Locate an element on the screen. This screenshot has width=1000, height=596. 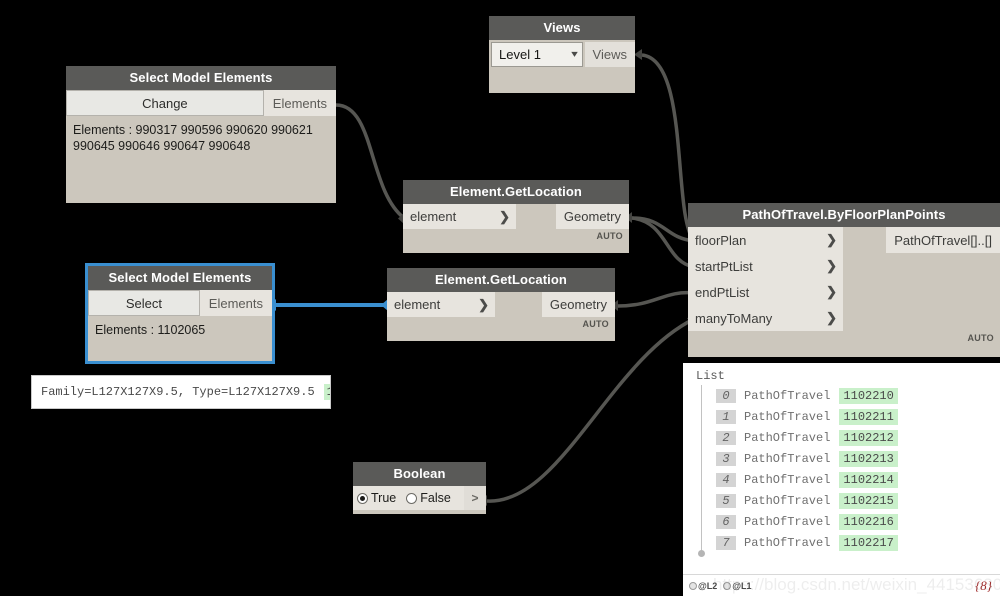
list-item: 2 PathOfTravel 1102212 is located at coordinates (858, 437).